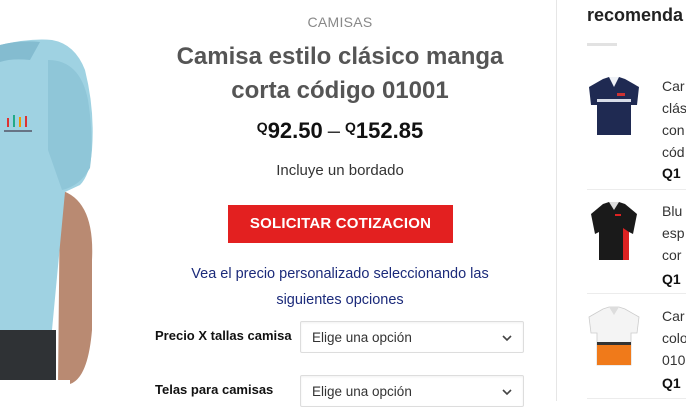  I want to click on size-select: Elige una opción, so click(412, 337).